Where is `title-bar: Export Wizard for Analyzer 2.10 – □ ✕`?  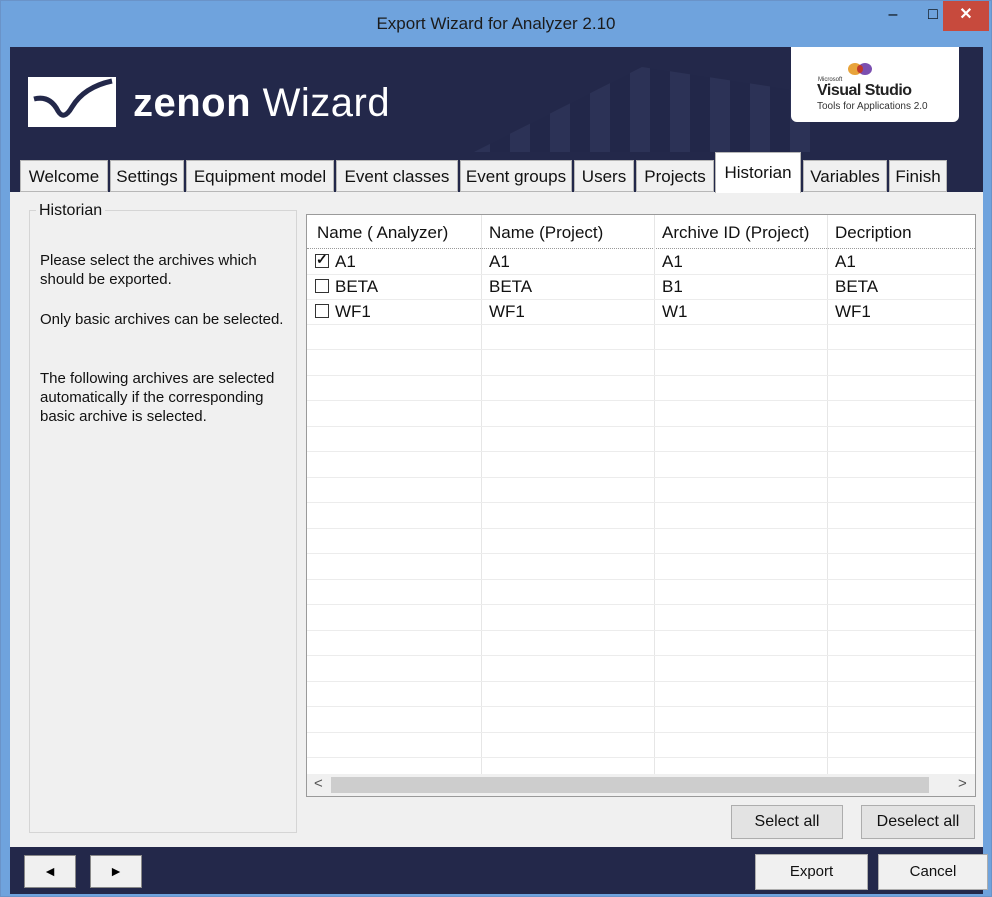
title-bar: Export Wizard for Analyzer 2.10 – □ ✕ is located at coordinates (496, 24).